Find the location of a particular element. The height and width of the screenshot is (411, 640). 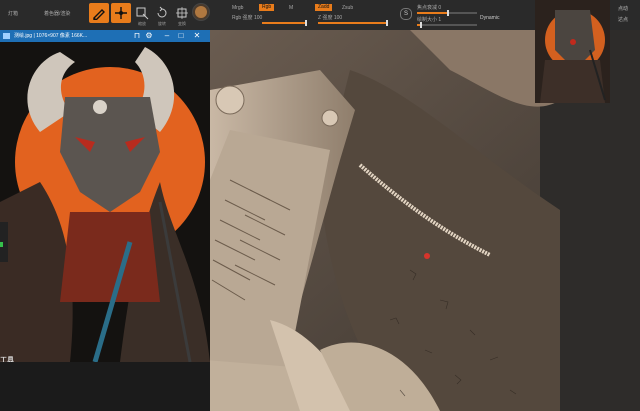

scale-icon is located at coordinates (142, 13).